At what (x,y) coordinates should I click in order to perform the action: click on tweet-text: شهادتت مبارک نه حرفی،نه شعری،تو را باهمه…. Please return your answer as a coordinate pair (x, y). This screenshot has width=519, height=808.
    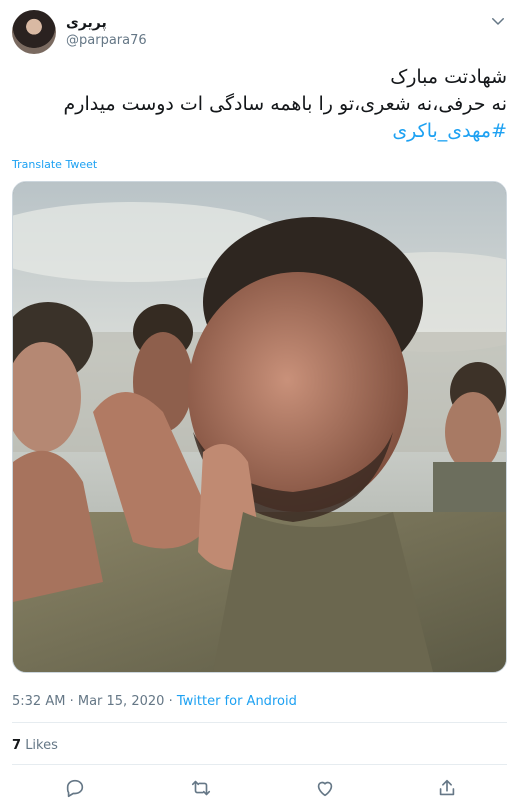
    Looking at the image, I should click on (259, 104).